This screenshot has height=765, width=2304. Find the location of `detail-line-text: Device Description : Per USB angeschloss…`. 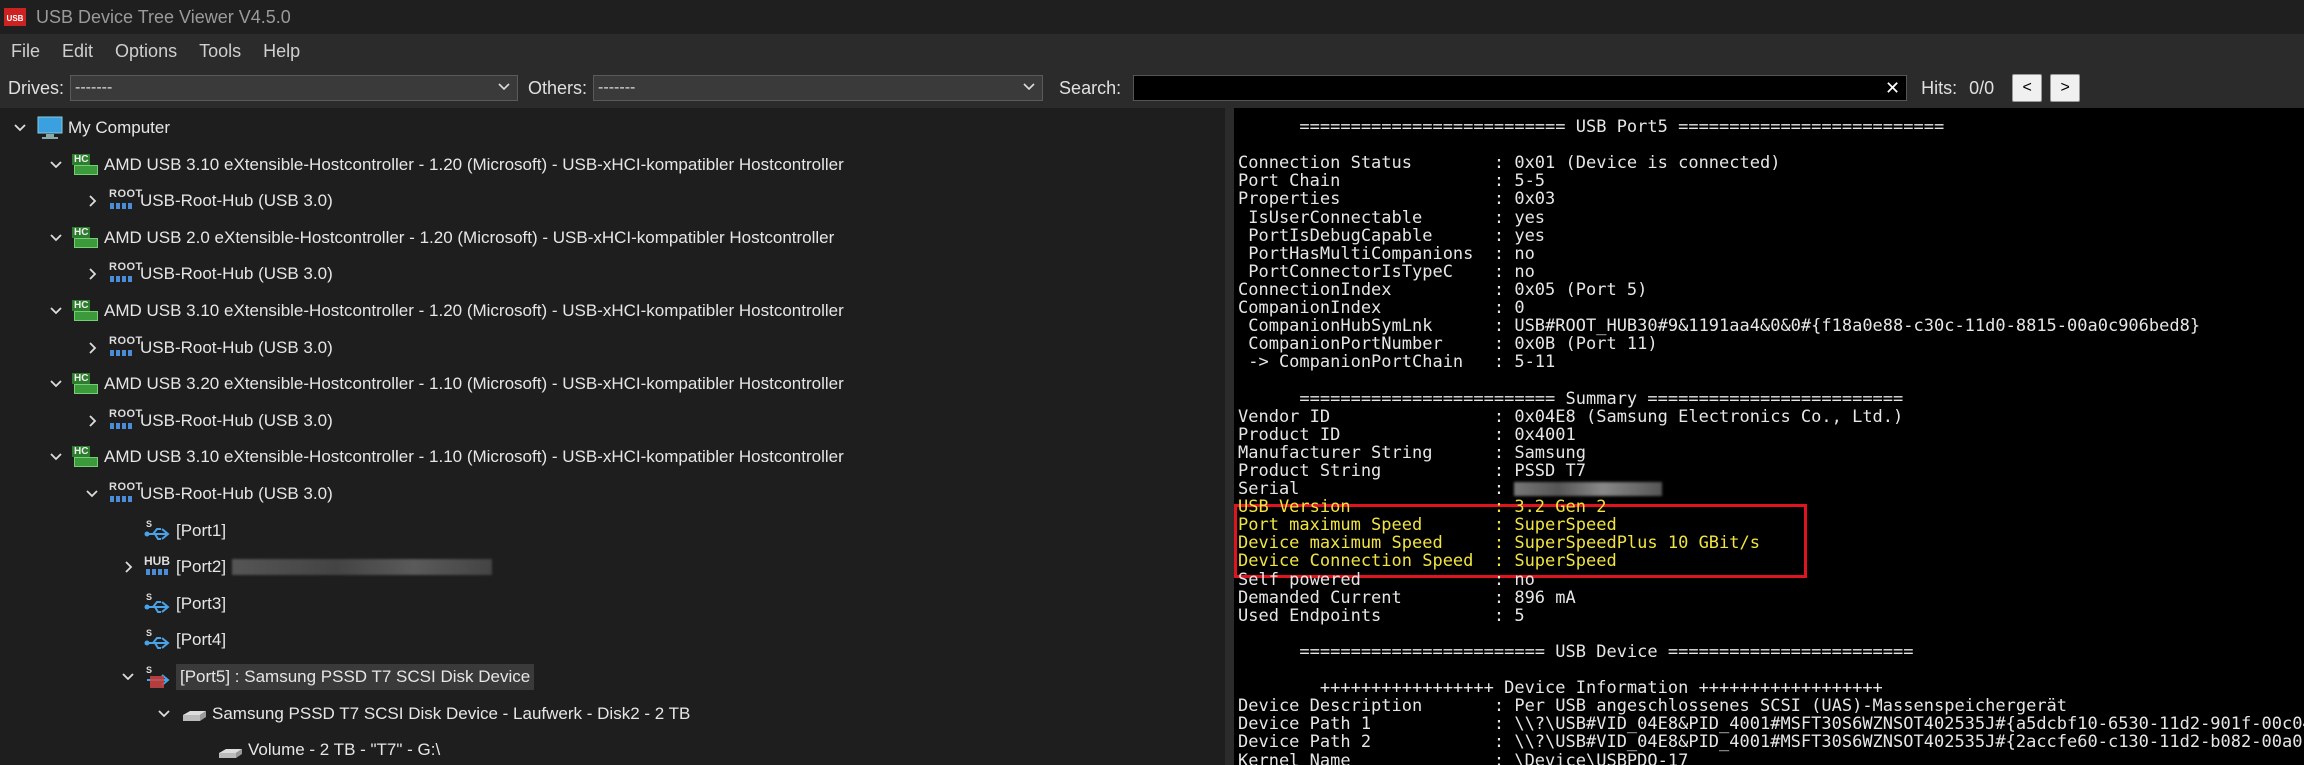

detail-line-text: Device Description : Per USB angeschloss… is located at coordinates (1653, 706).